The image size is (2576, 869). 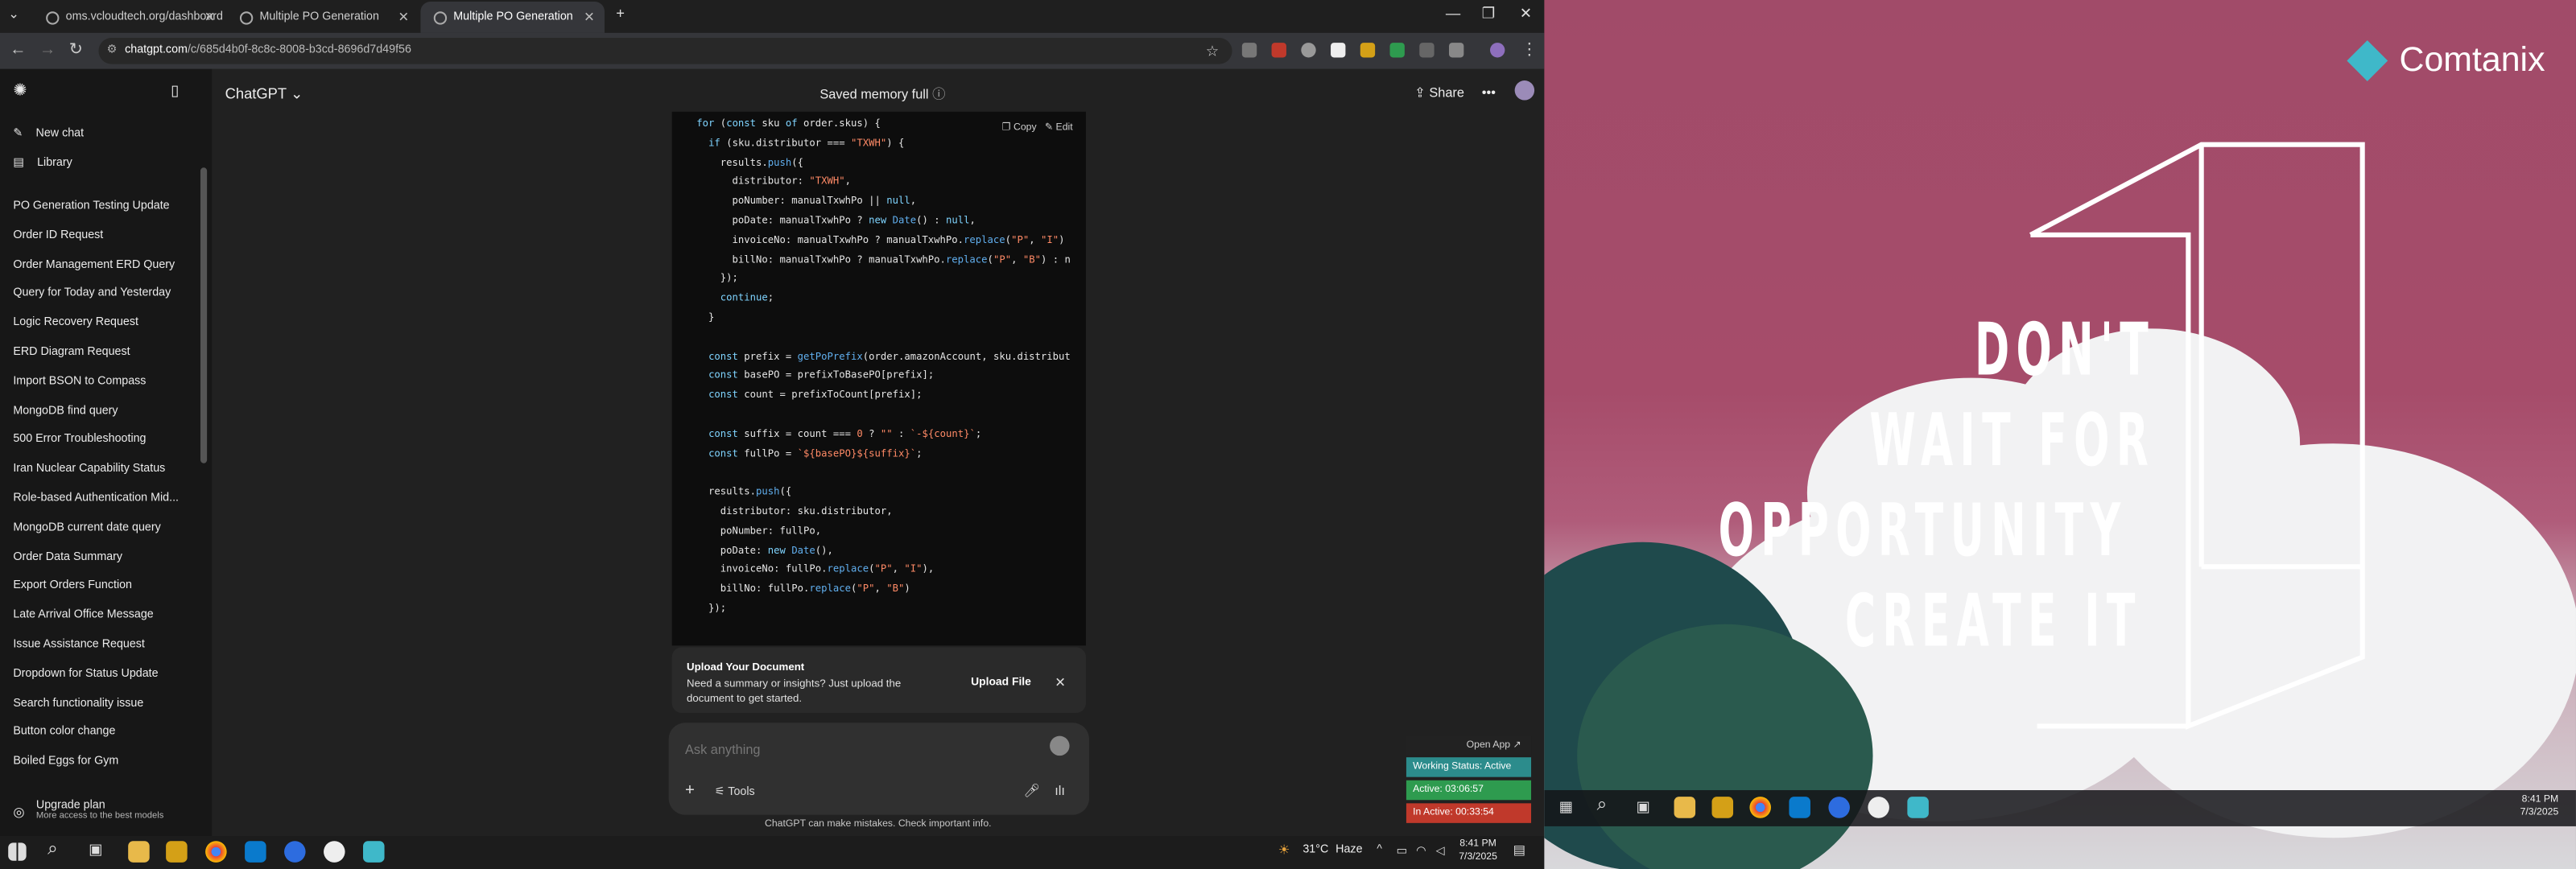 What do you see at coordinates (1453, 13) in the screenshot?
I see `minimize-icon: —` at bounding box center [1453, 13].